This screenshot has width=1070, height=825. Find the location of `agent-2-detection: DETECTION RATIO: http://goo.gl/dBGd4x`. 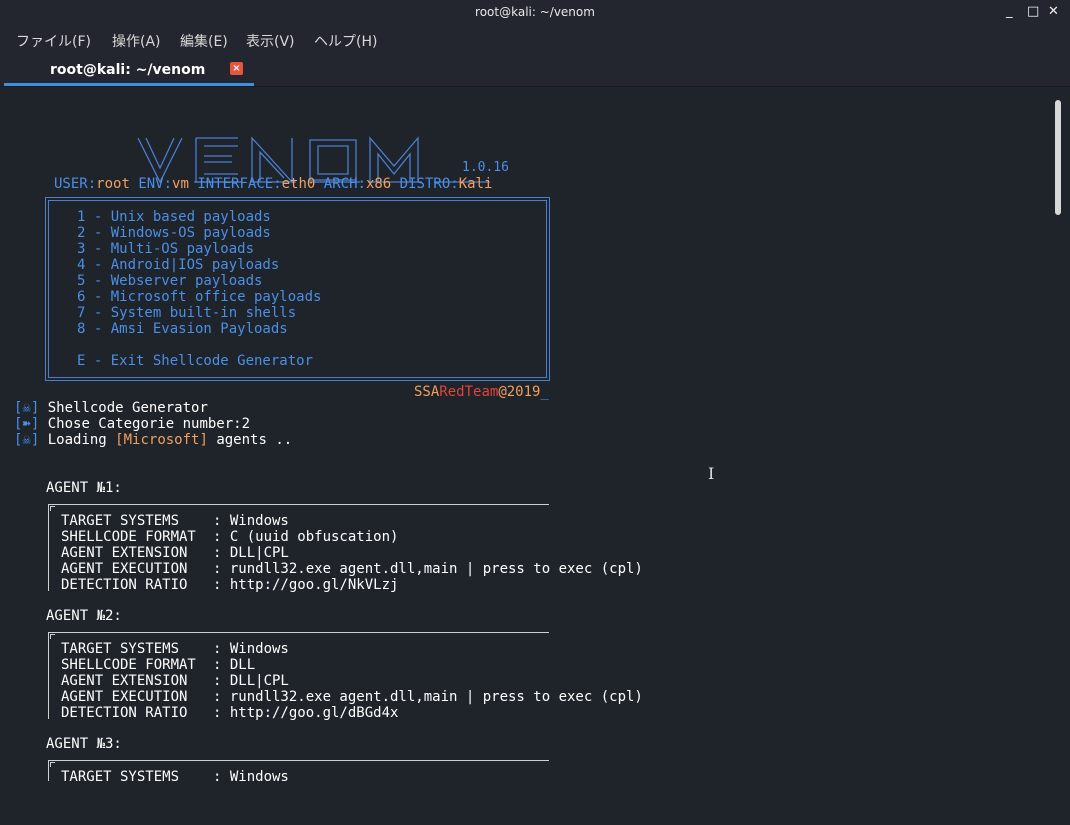

agent-2-detection: DETECTION RATIO: http://goo.gl/dBGd4x is located at coordinates (230, 713).